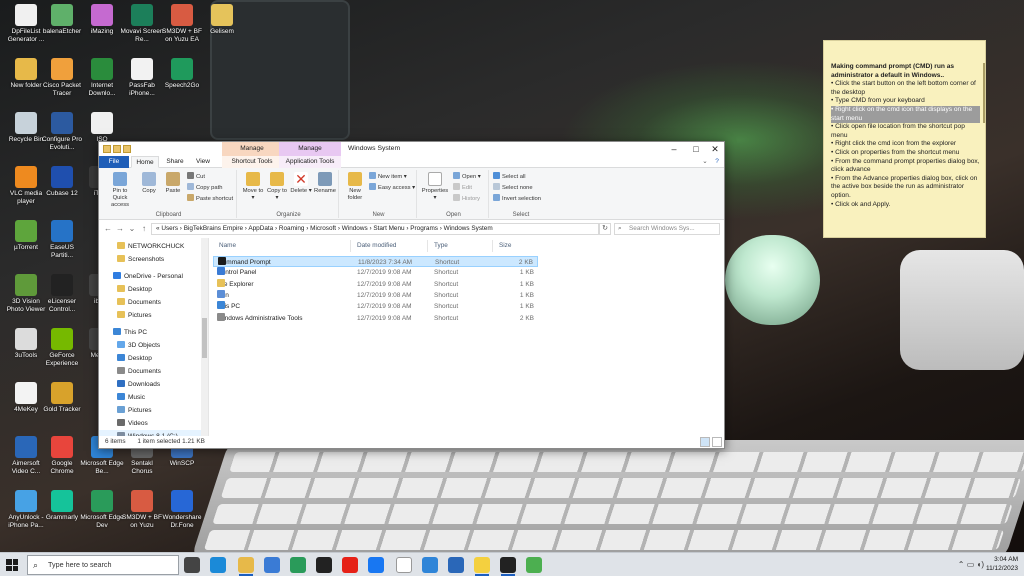 The height and width of the screenshot is (576, 1024). What do you see at coordinates (210, 198) in the screenshot?
I see `paste-shortcut-button: Paste shortcut` at bounding box center [210, 198].